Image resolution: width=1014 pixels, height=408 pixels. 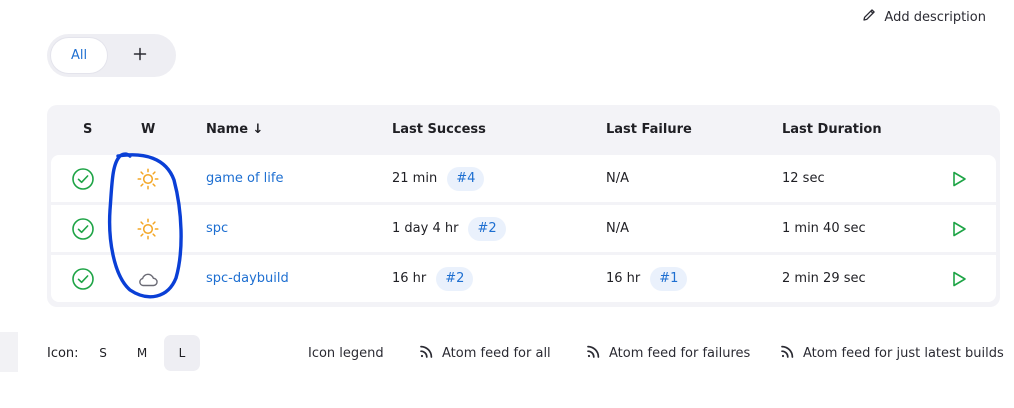 I want to click on icon-size-m: M, so click(x=142, y=353).